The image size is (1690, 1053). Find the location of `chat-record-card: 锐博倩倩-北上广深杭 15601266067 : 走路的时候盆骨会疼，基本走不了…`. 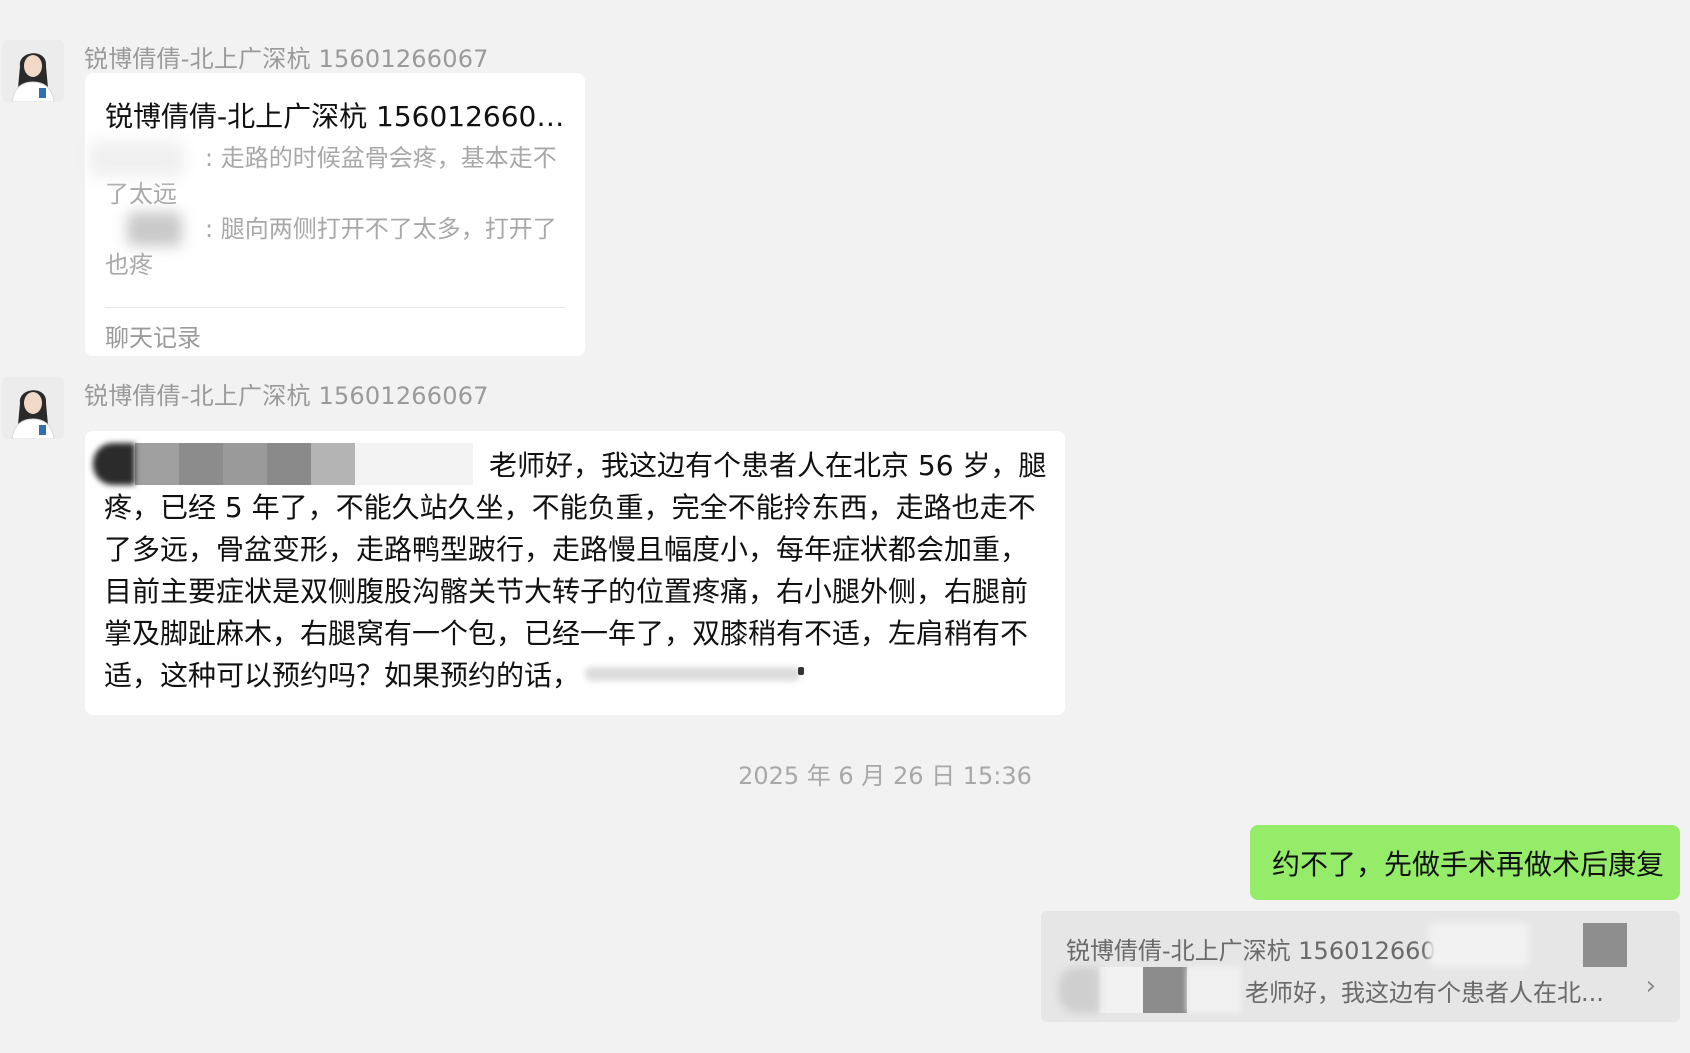

chat-record-card: 锐博倩倩-北上广深杭 15601266067 : 走路的时候盆骨会疼，基本走不了… is located at coordinates (335, 214).